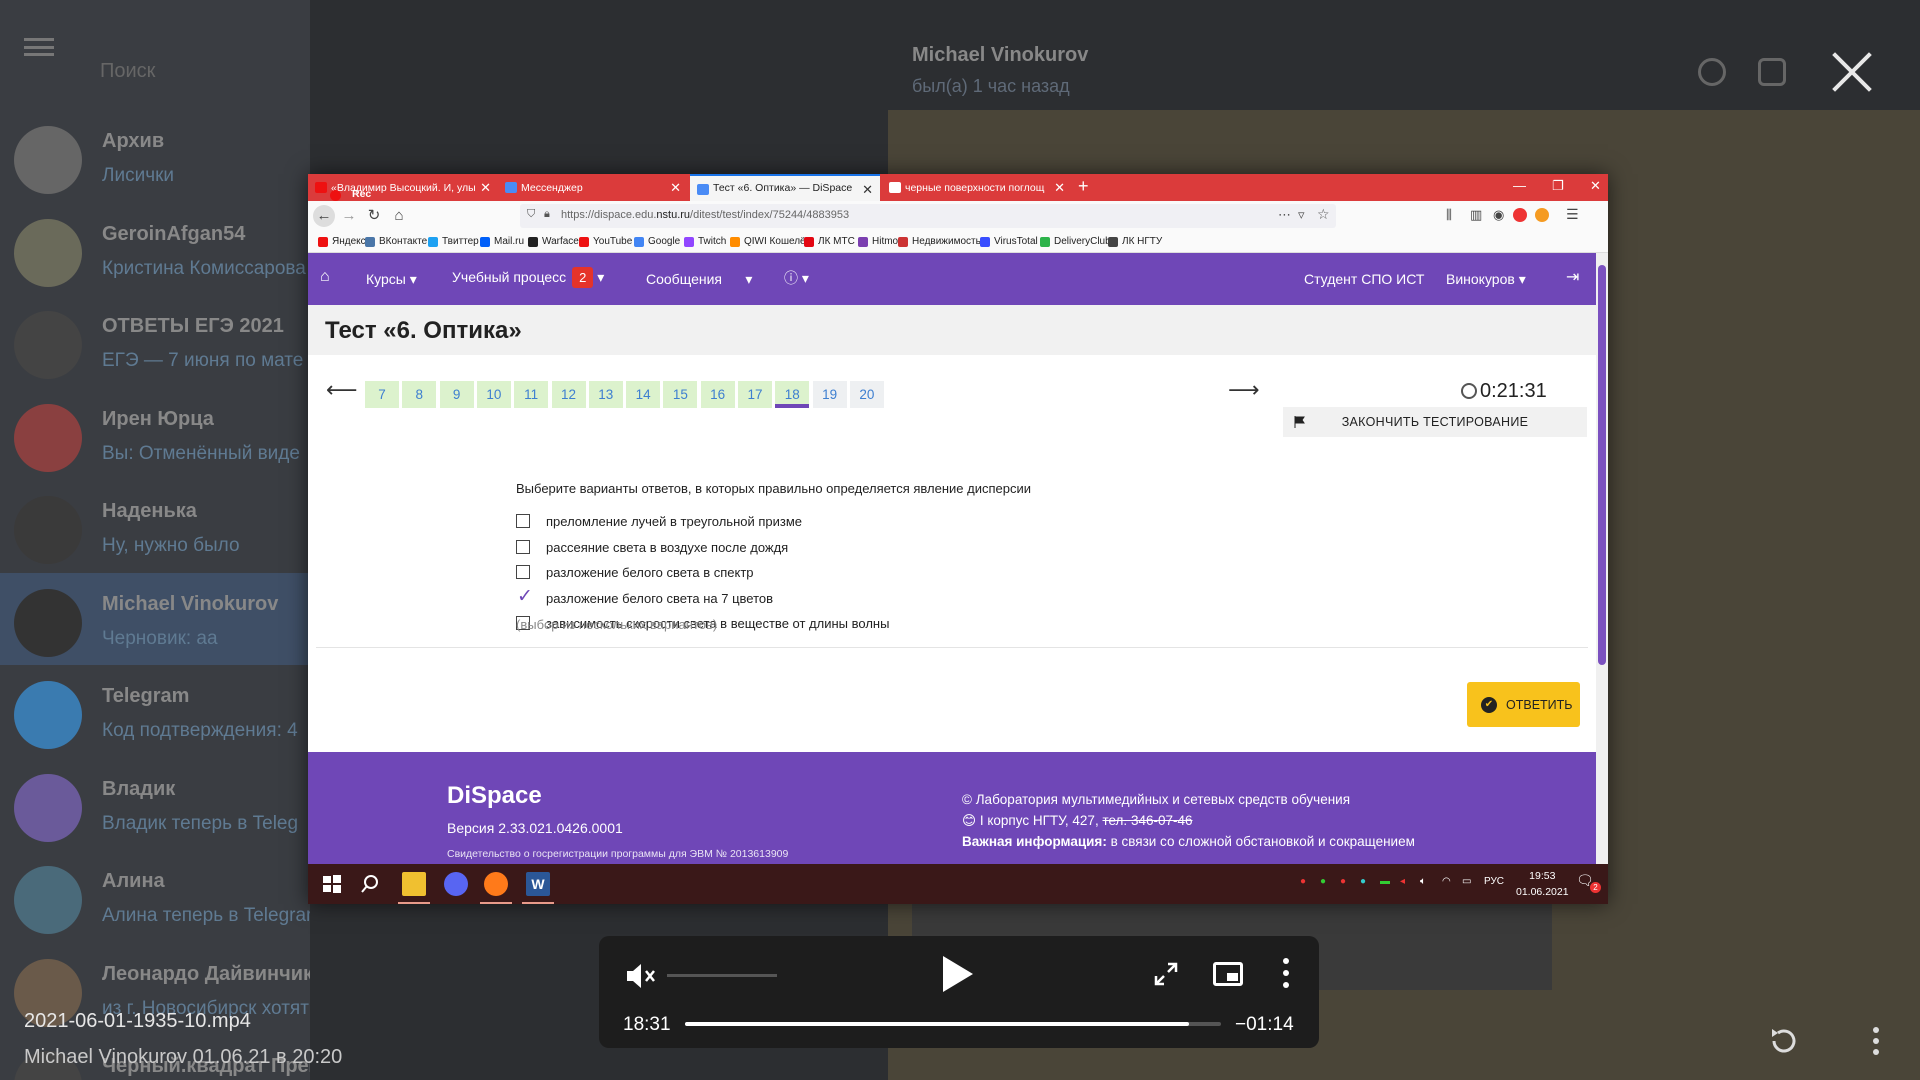 This screenshot has height=1080, width=1920. I want to click on bookmark-item: ВКонтакте, so click(396, 241).